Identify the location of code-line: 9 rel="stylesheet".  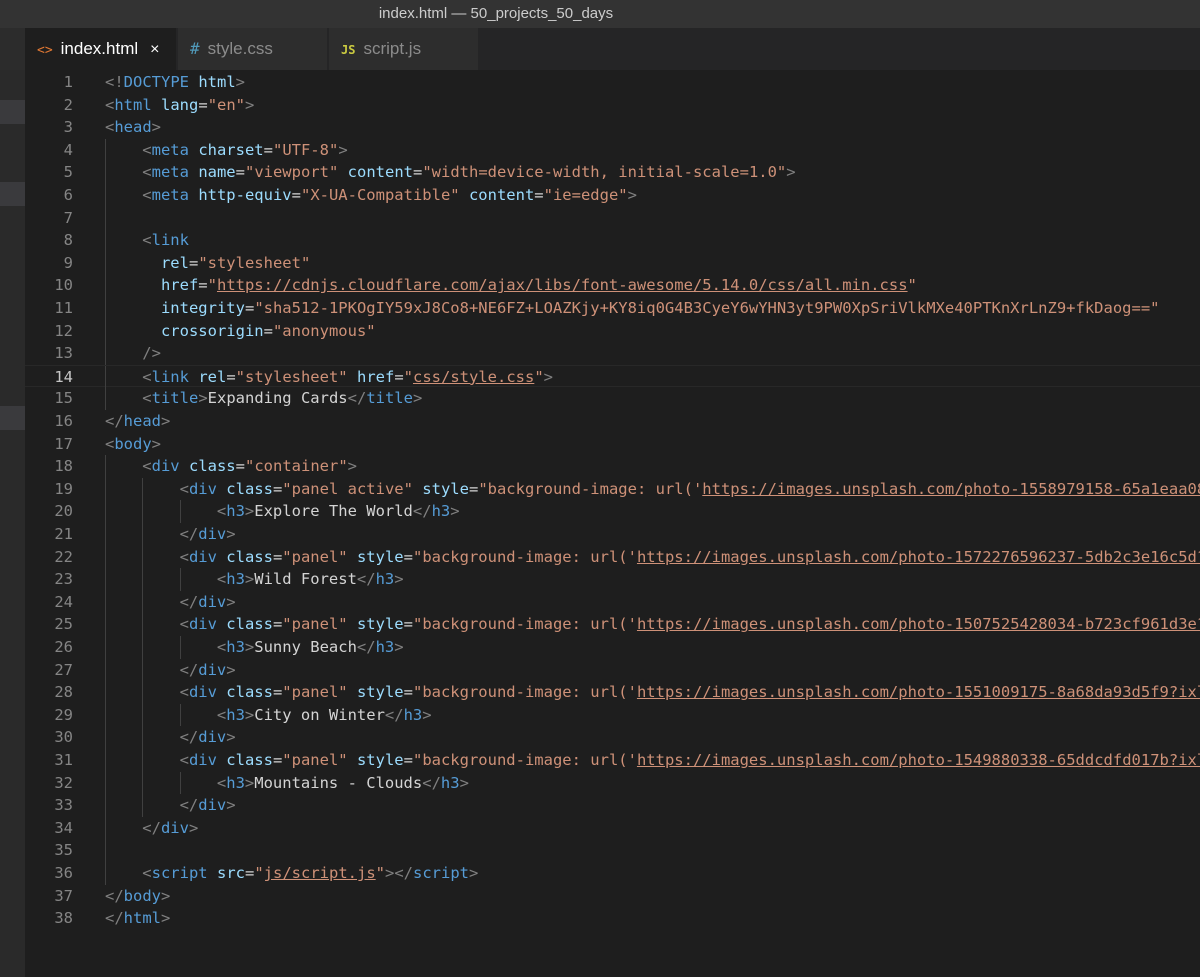
(612, 263).